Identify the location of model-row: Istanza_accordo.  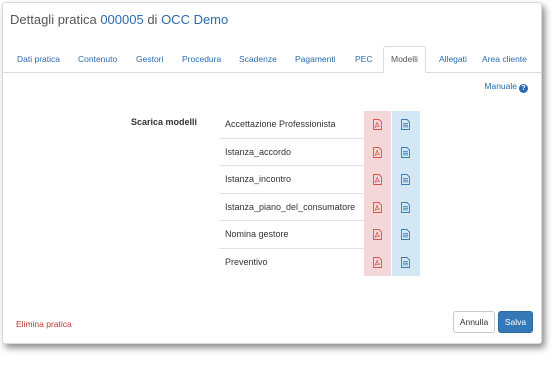
(319, 152).